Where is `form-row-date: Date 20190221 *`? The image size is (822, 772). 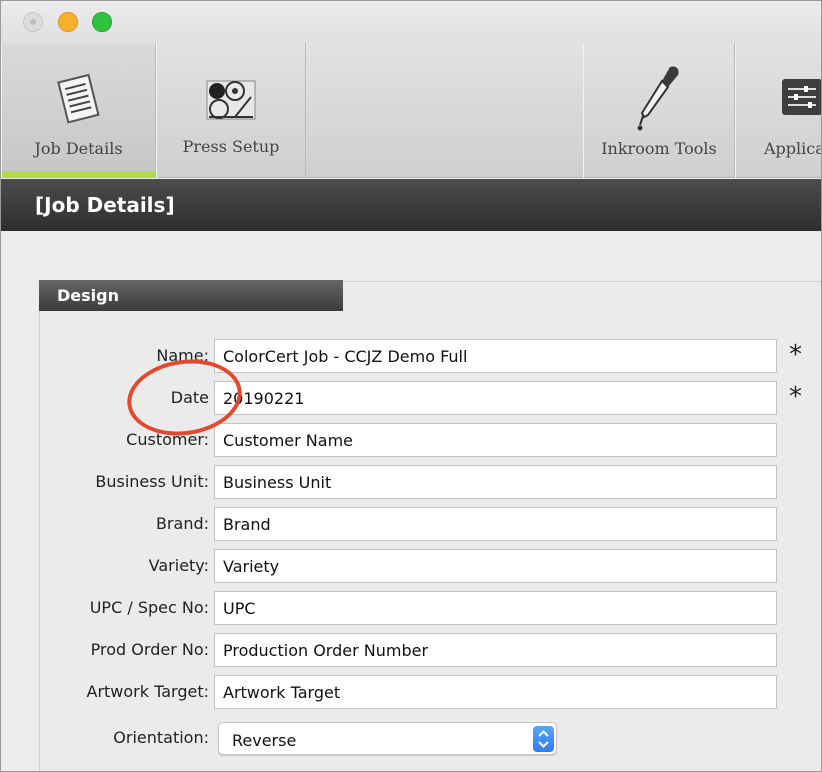 form-row-date: Date 20190221 * is located at coordinates (411, 398).